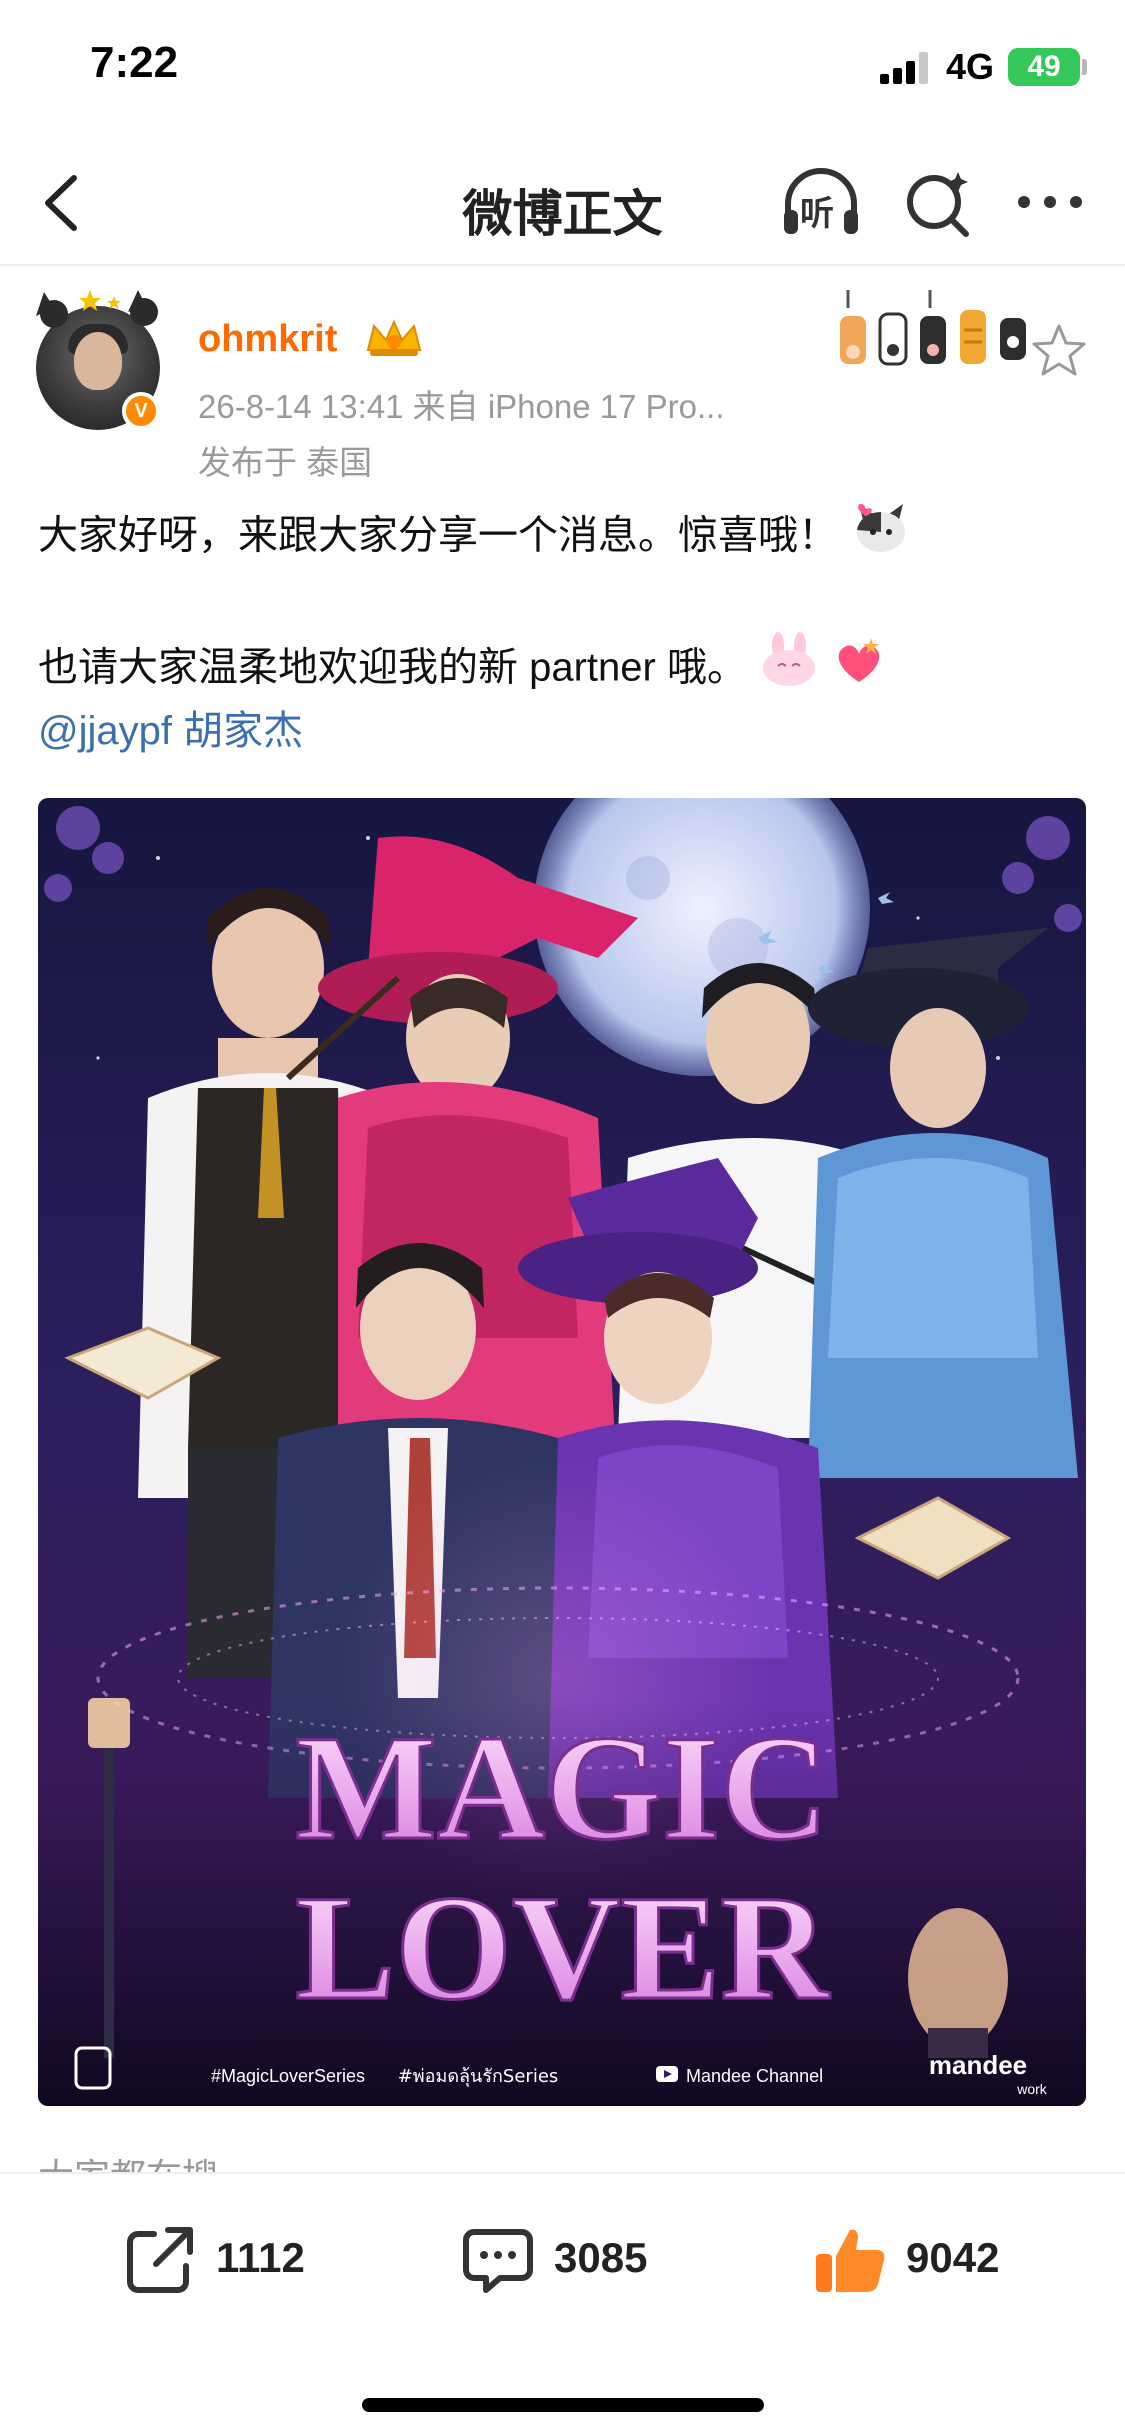  Describe the element at coordinates (478, 2076) in the screenshot. I see `poster-hashtag-2: #พ่อมดลุ้นรักSeries` at that location.